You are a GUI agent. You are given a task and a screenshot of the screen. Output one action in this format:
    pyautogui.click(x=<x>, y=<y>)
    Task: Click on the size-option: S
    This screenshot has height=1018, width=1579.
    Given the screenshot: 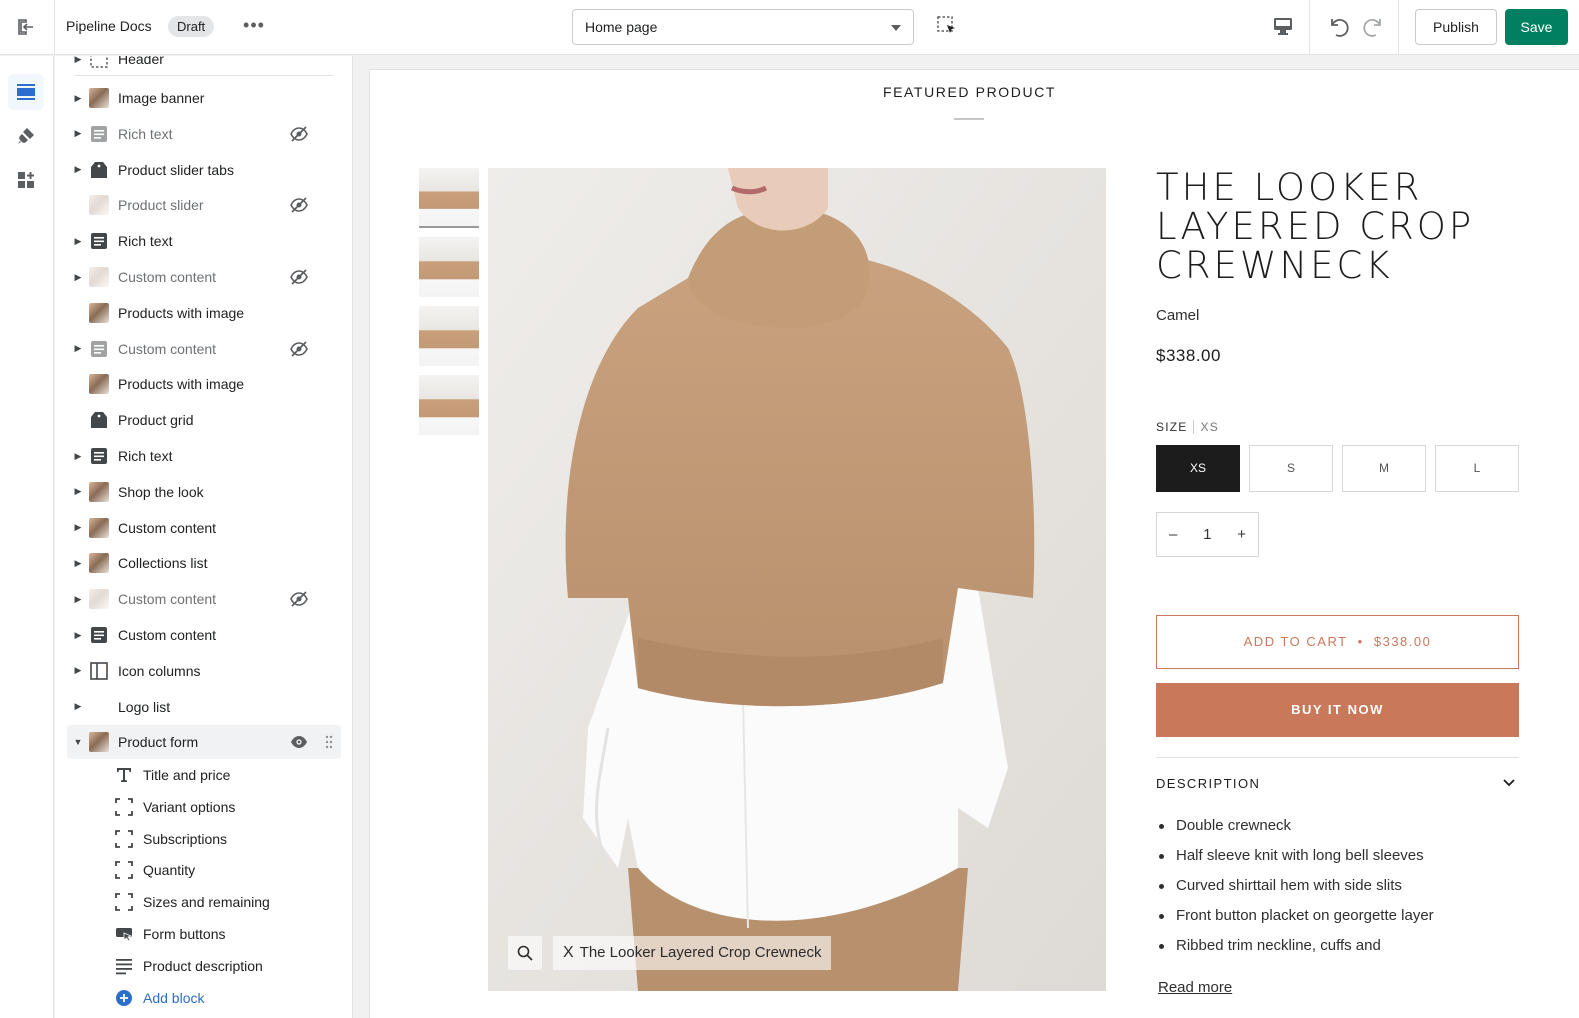 What is the action you would take?
    pyautogui.click(x=1291, y=468)
    